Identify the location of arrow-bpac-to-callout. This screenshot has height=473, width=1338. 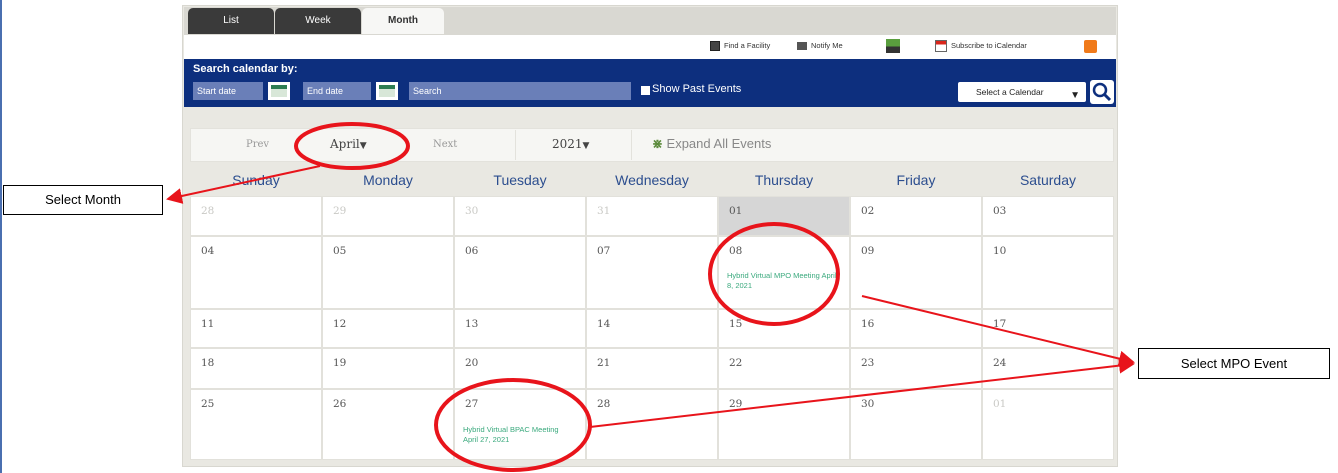
(862, 392).